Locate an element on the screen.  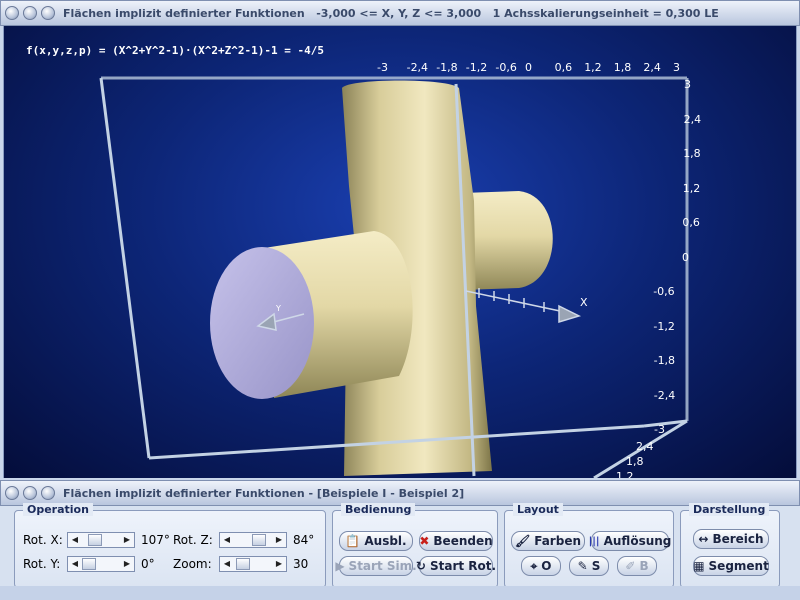
grid-lines-icon: ||| is located at coordinates (594, 541).